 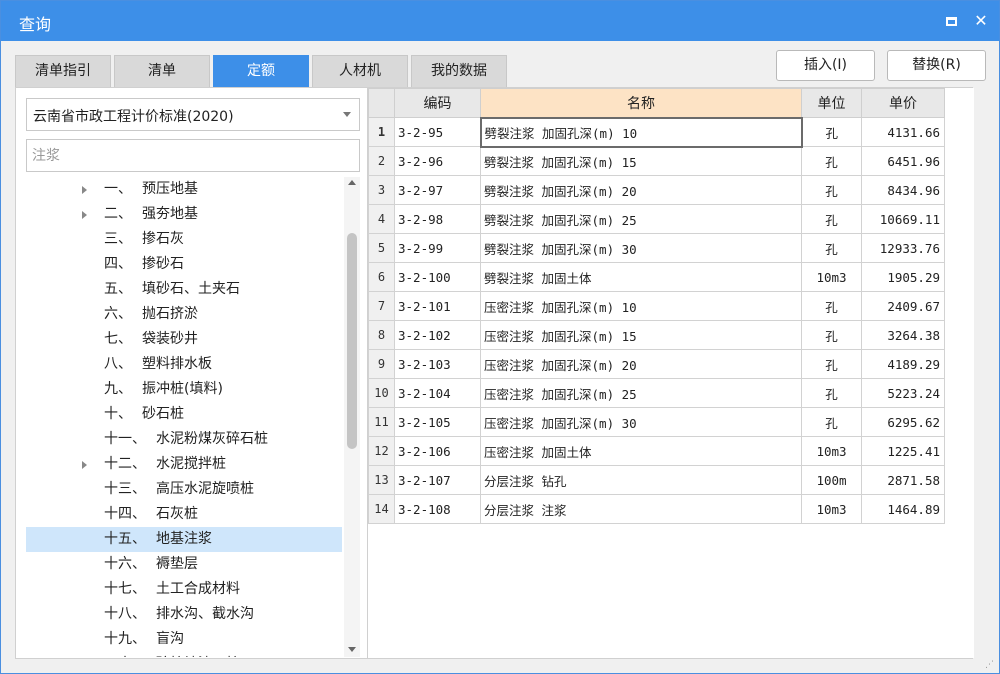 What do you see at coordinates (641, 219) in the screenshot?
I see `name-cell: 劈裂注浆 加固孔深(m) 25` at bounding box center [641, 219].